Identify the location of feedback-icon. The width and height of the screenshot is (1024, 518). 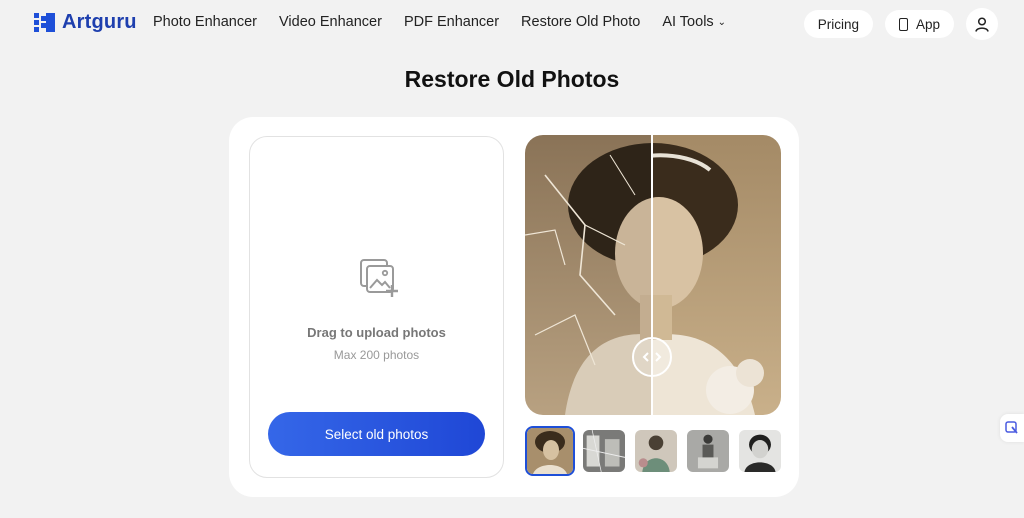
(1011, 427).